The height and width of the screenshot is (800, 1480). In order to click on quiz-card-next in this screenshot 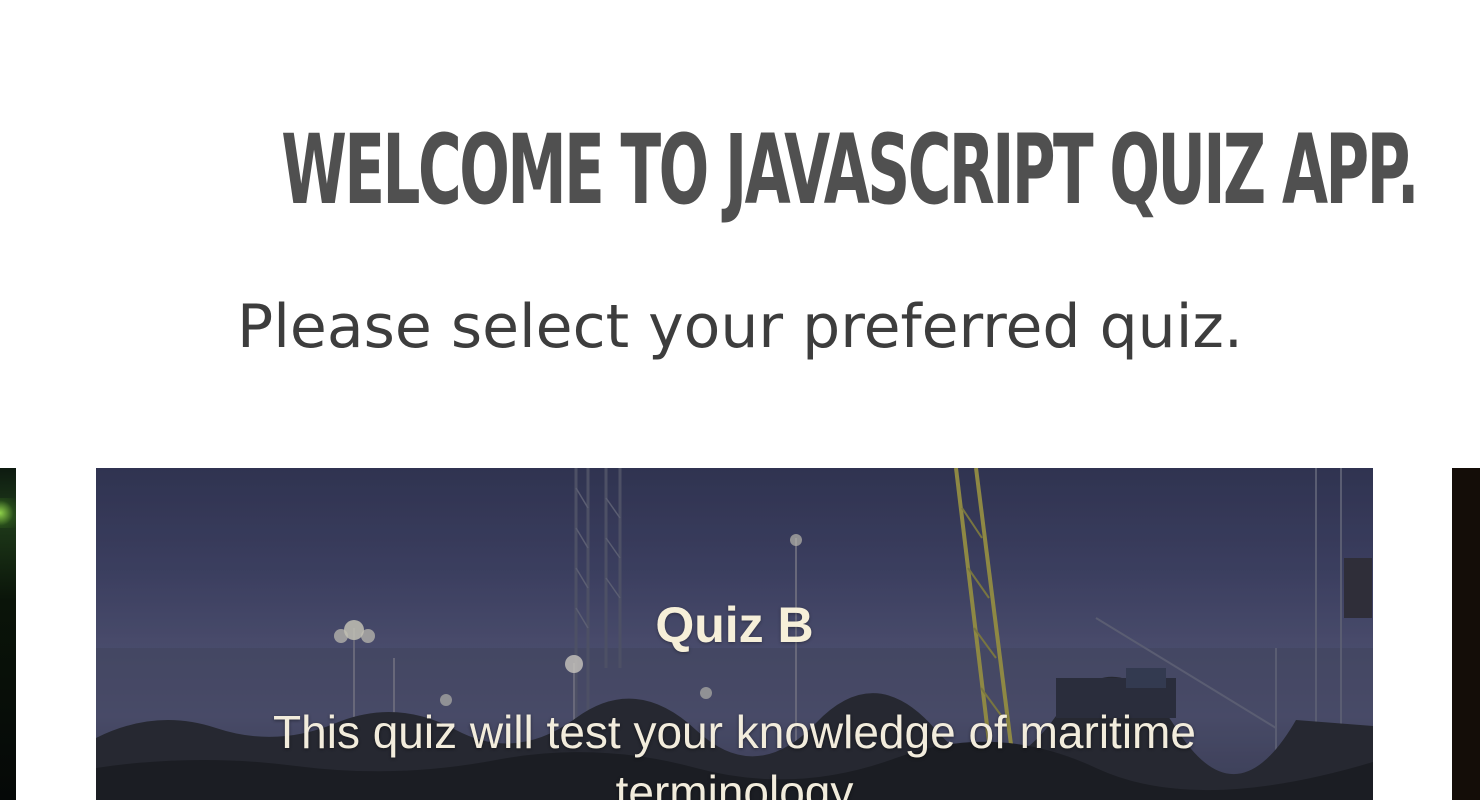, I will do `click(1466, 634)`.